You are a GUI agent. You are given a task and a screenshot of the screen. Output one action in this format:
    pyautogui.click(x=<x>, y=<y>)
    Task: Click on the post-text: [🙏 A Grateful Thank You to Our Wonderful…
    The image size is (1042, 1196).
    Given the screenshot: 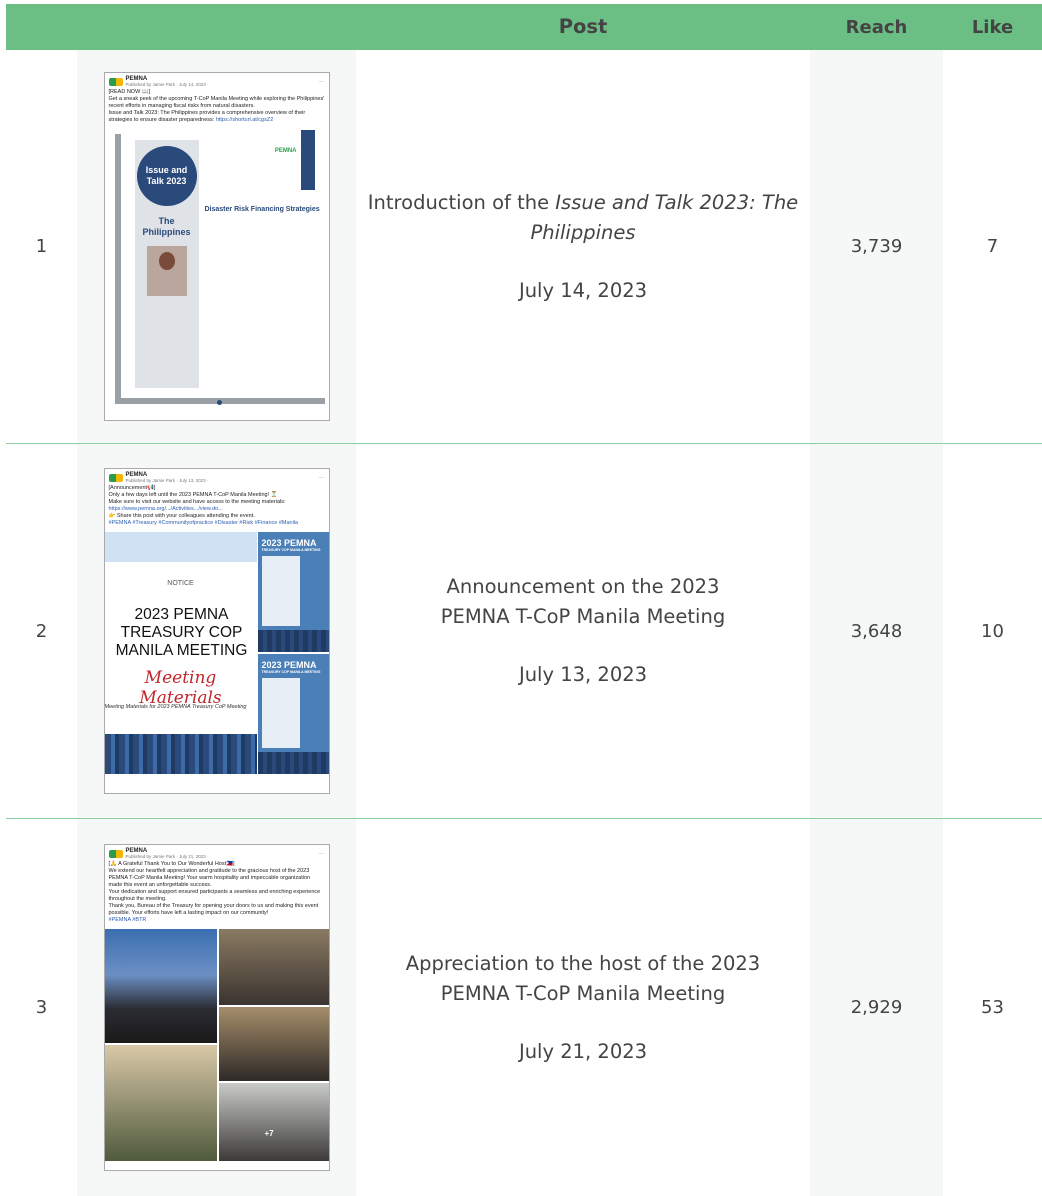 What is the action you would take?
    pyautogui.click(x=171, y=864)
    